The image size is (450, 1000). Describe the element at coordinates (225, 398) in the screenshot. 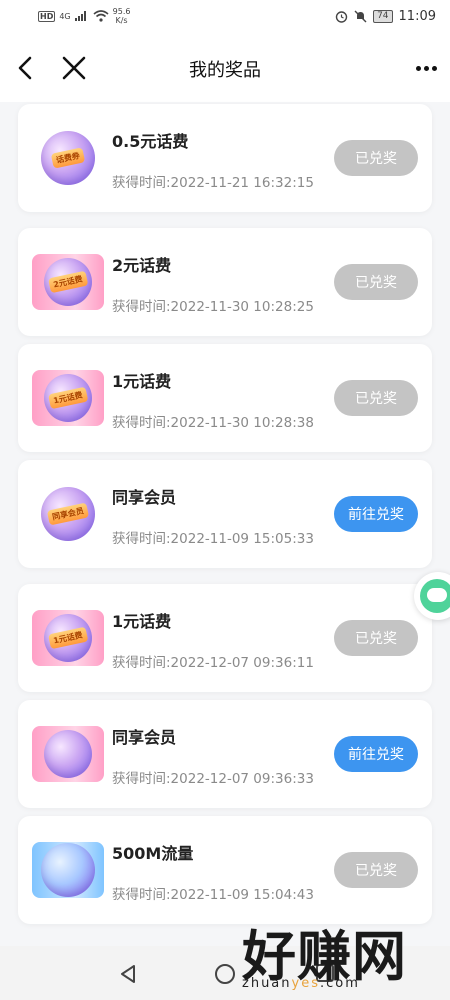

I see `prize-card: 1元话费 1元话费 获得时间:2022-11-30 10:28:38 已兑奖` at that location.